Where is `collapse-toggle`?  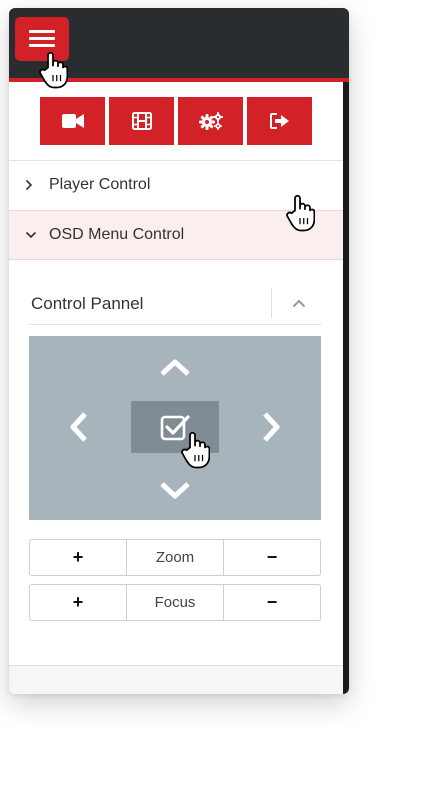
collapse-toggle is located at coordinates (299, 303).